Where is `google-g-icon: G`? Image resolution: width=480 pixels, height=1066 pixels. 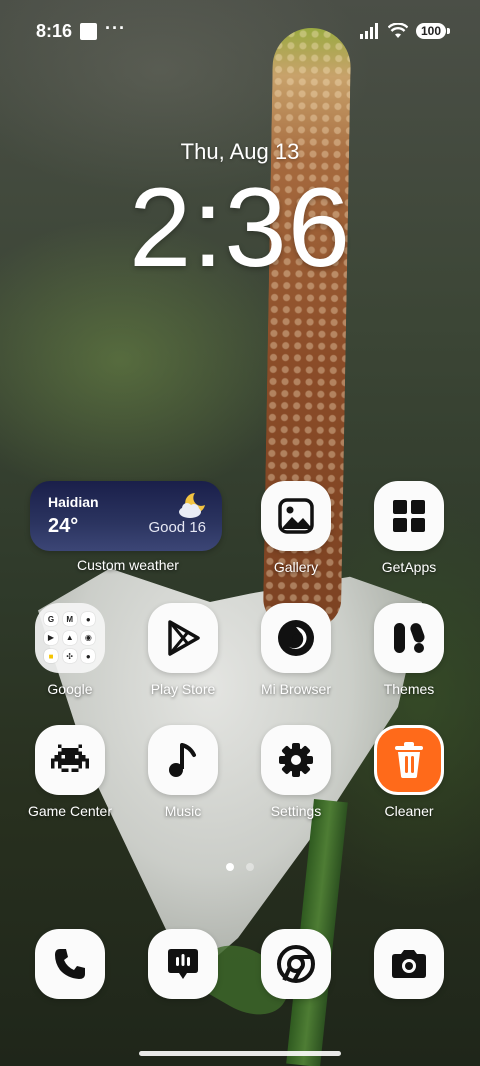 google-g-icon: G is located at coordinates (51, 619).